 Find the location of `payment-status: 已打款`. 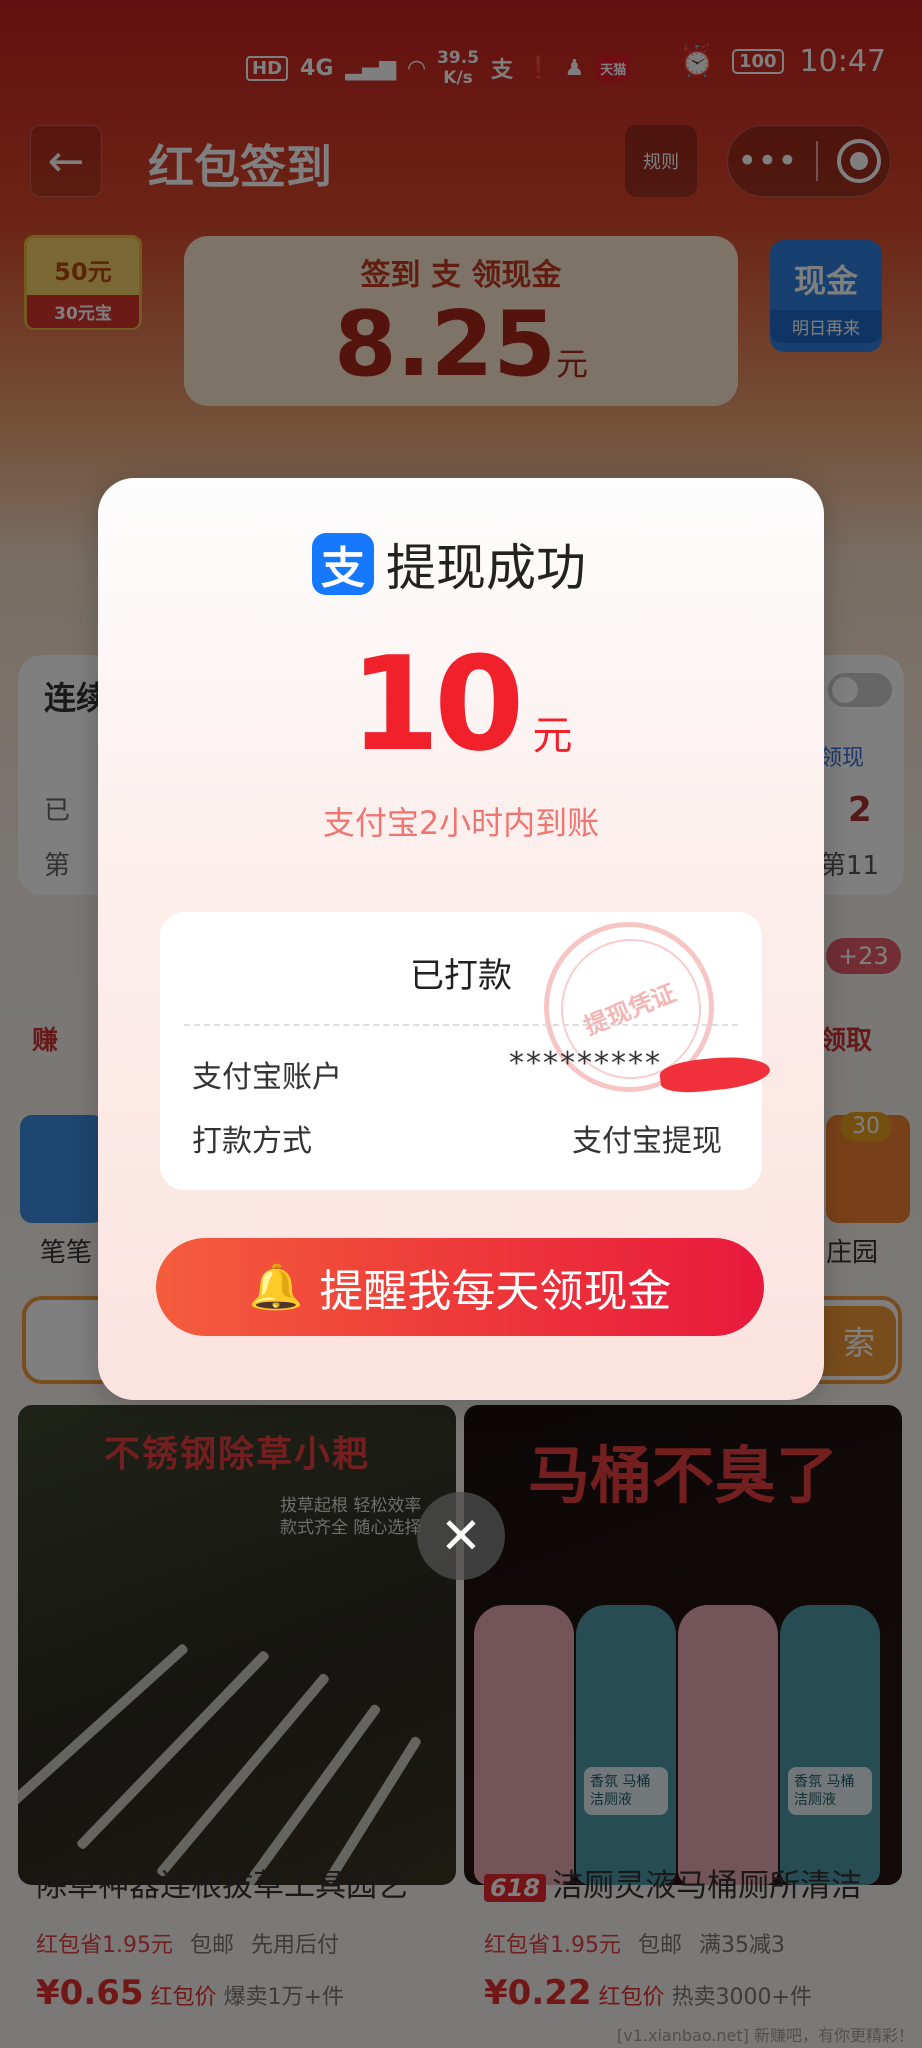

payment-status: 已打款 is located at coordinates (461, 976).